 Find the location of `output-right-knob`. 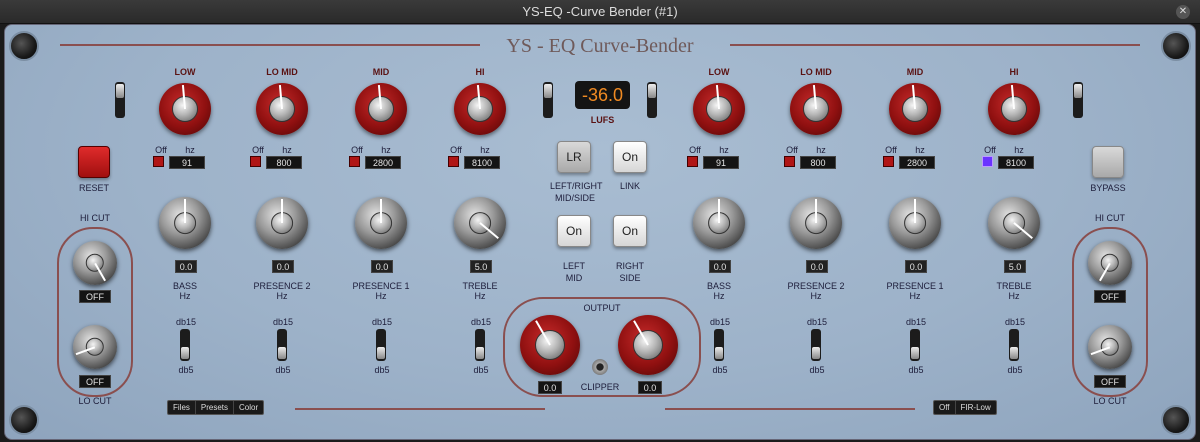

output-right-knob is located at coordinates (648, 345).